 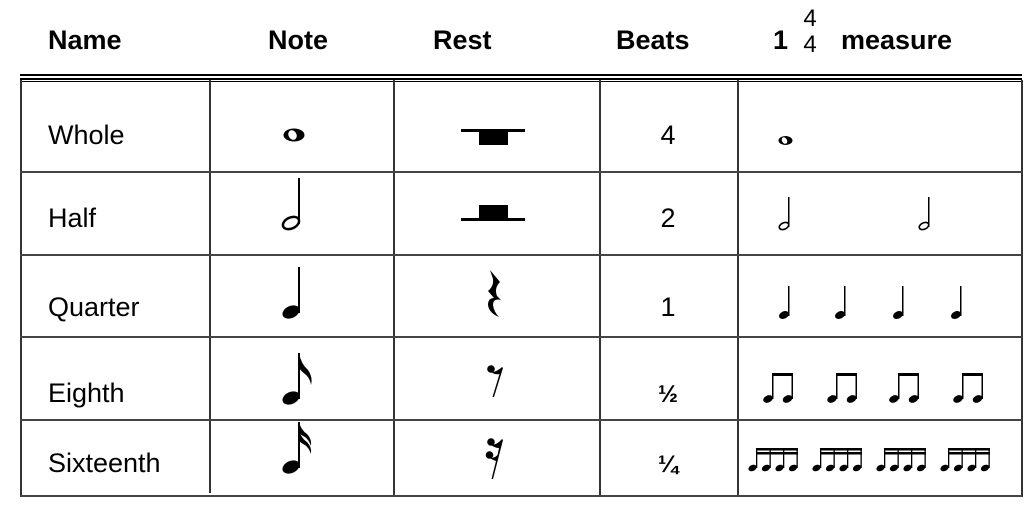 What do you see at coordinates (668, 135) in the screenshot?
I see `row-beats: 4` at bounding box center [668, 135].